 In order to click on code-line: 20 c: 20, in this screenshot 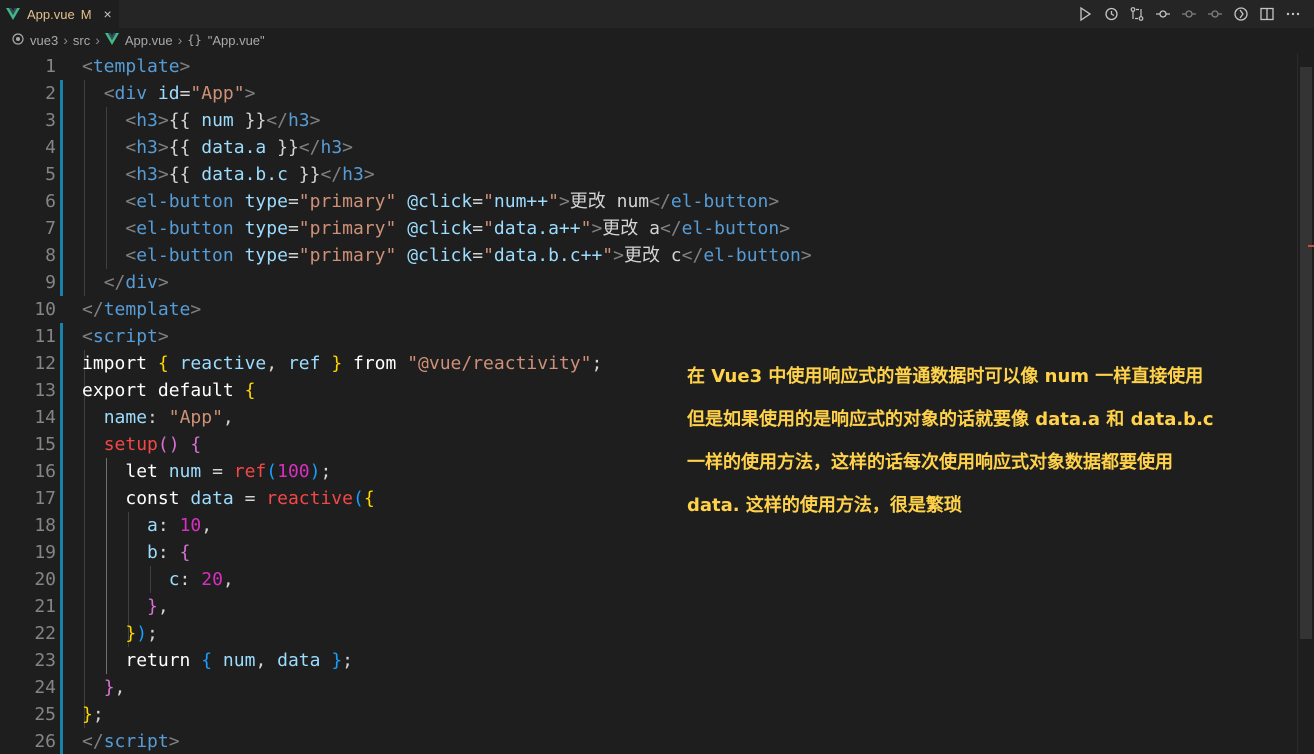, I will do `click(649, 579)`.